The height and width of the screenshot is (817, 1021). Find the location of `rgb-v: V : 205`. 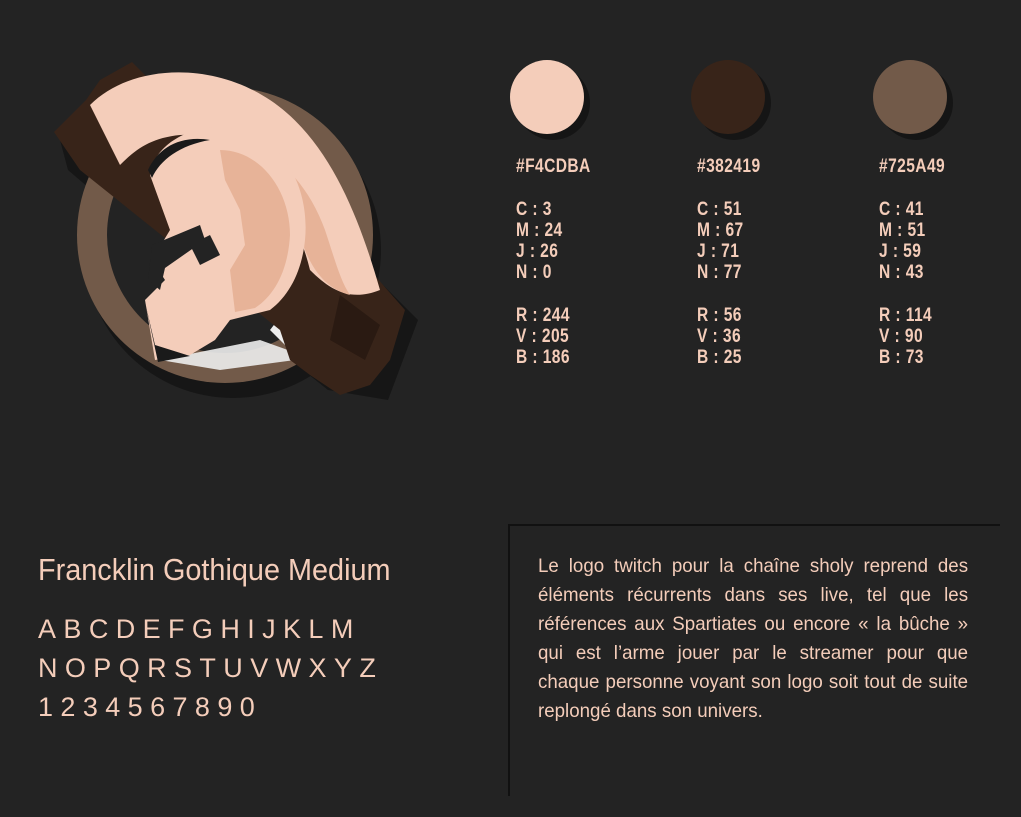

rgb-v: V : 205 is located at coordinates (543, 336).